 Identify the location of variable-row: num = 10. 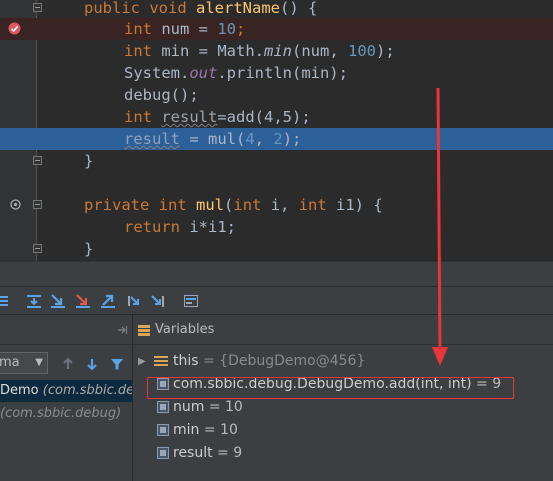
(343, 407).